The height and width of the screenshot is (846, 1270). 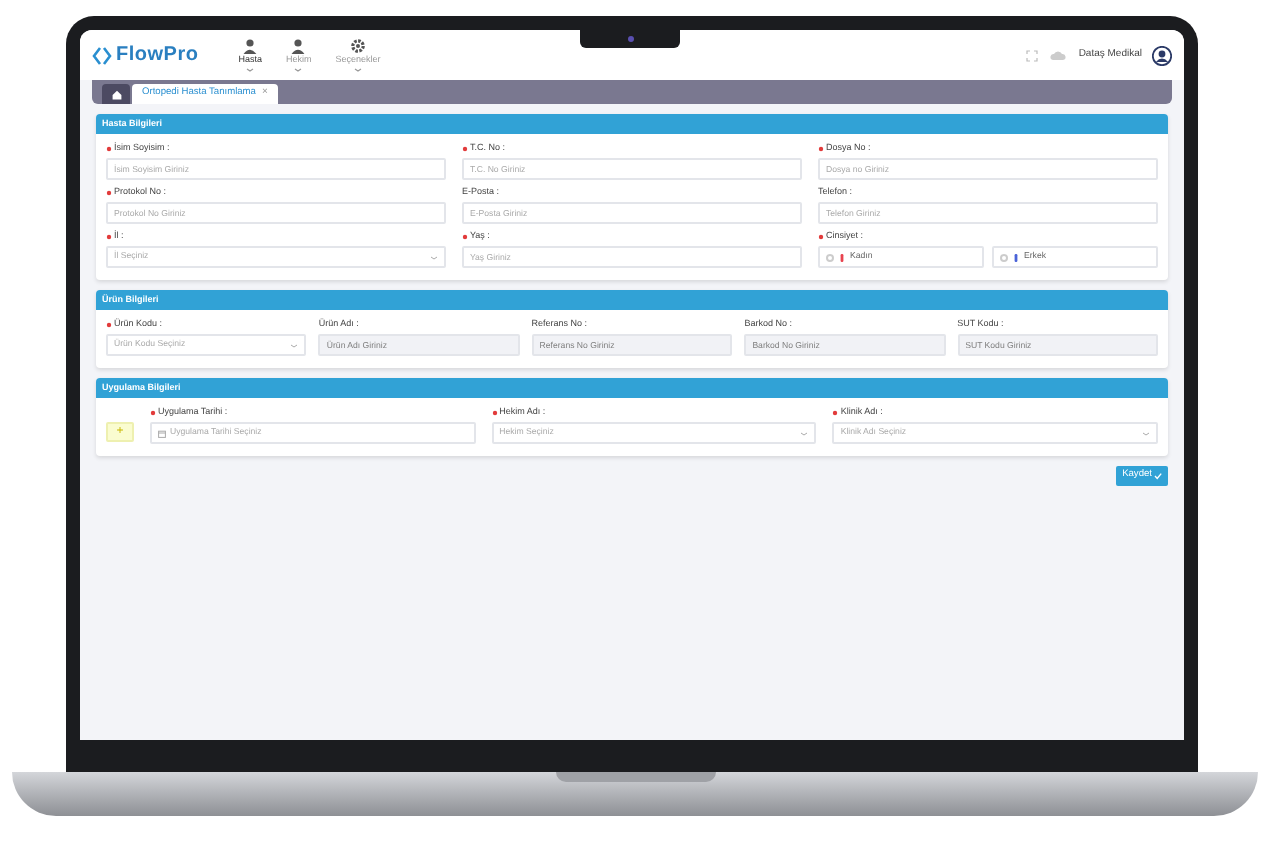 I want to click on home-tab, so click(x=116, y=94).